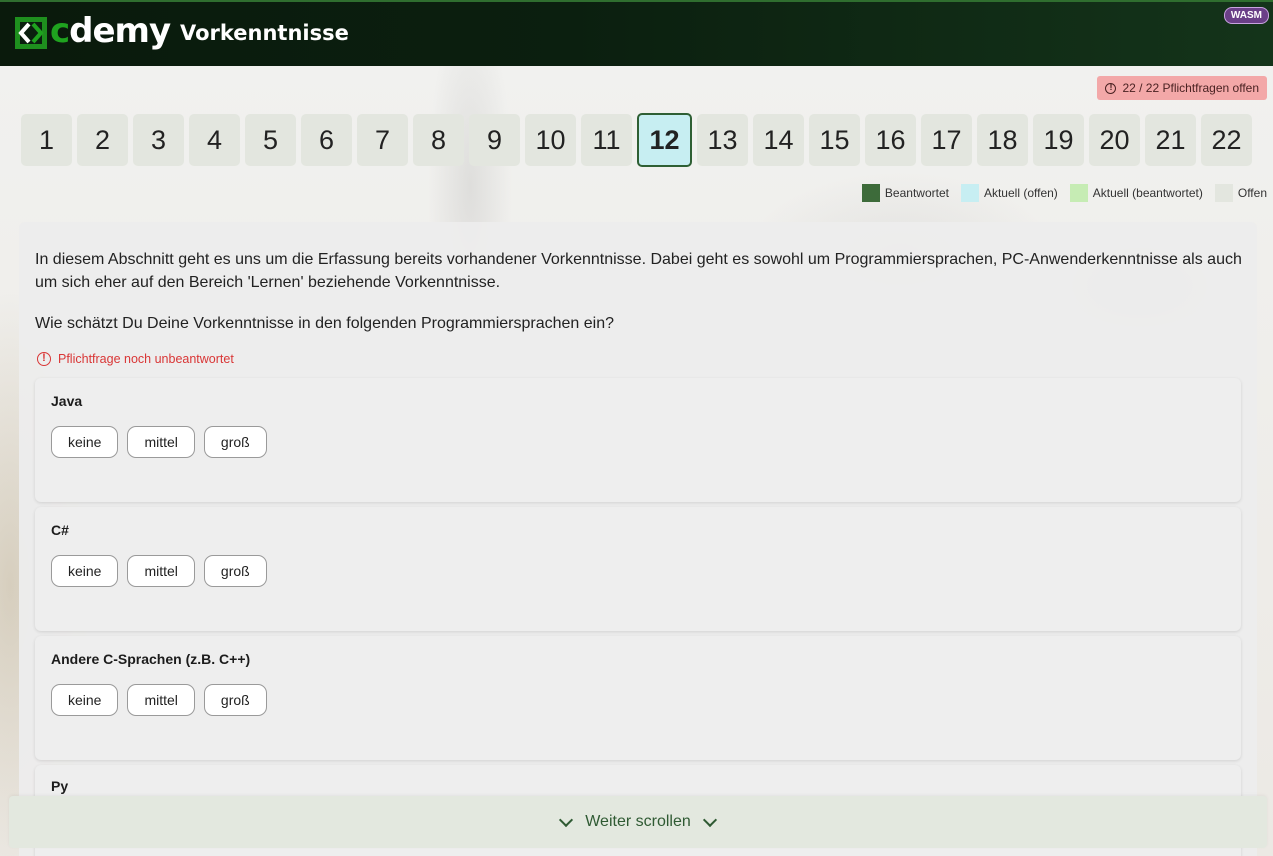  I want to click on legend-label: Offen, so click(1252, 193).